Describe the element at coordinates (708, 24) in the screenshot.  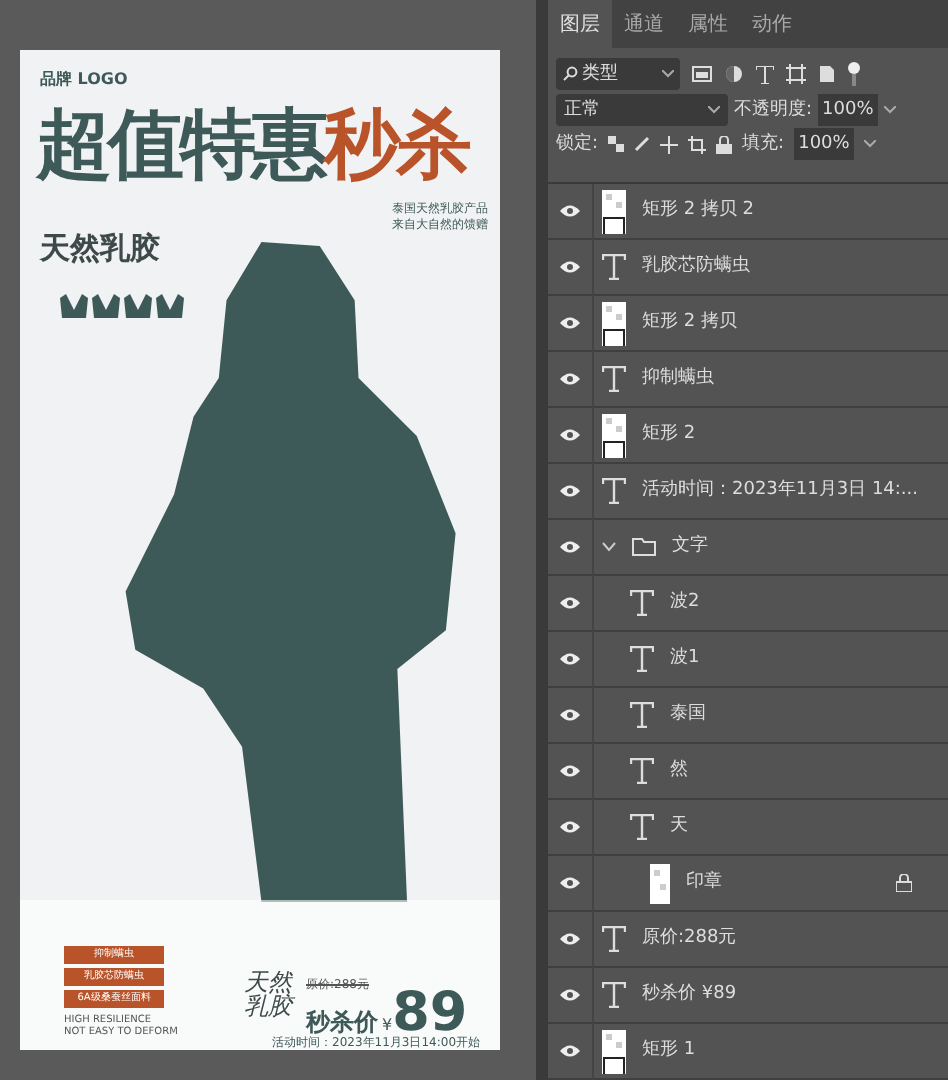
I see `panel-tab: 属性` at that location.